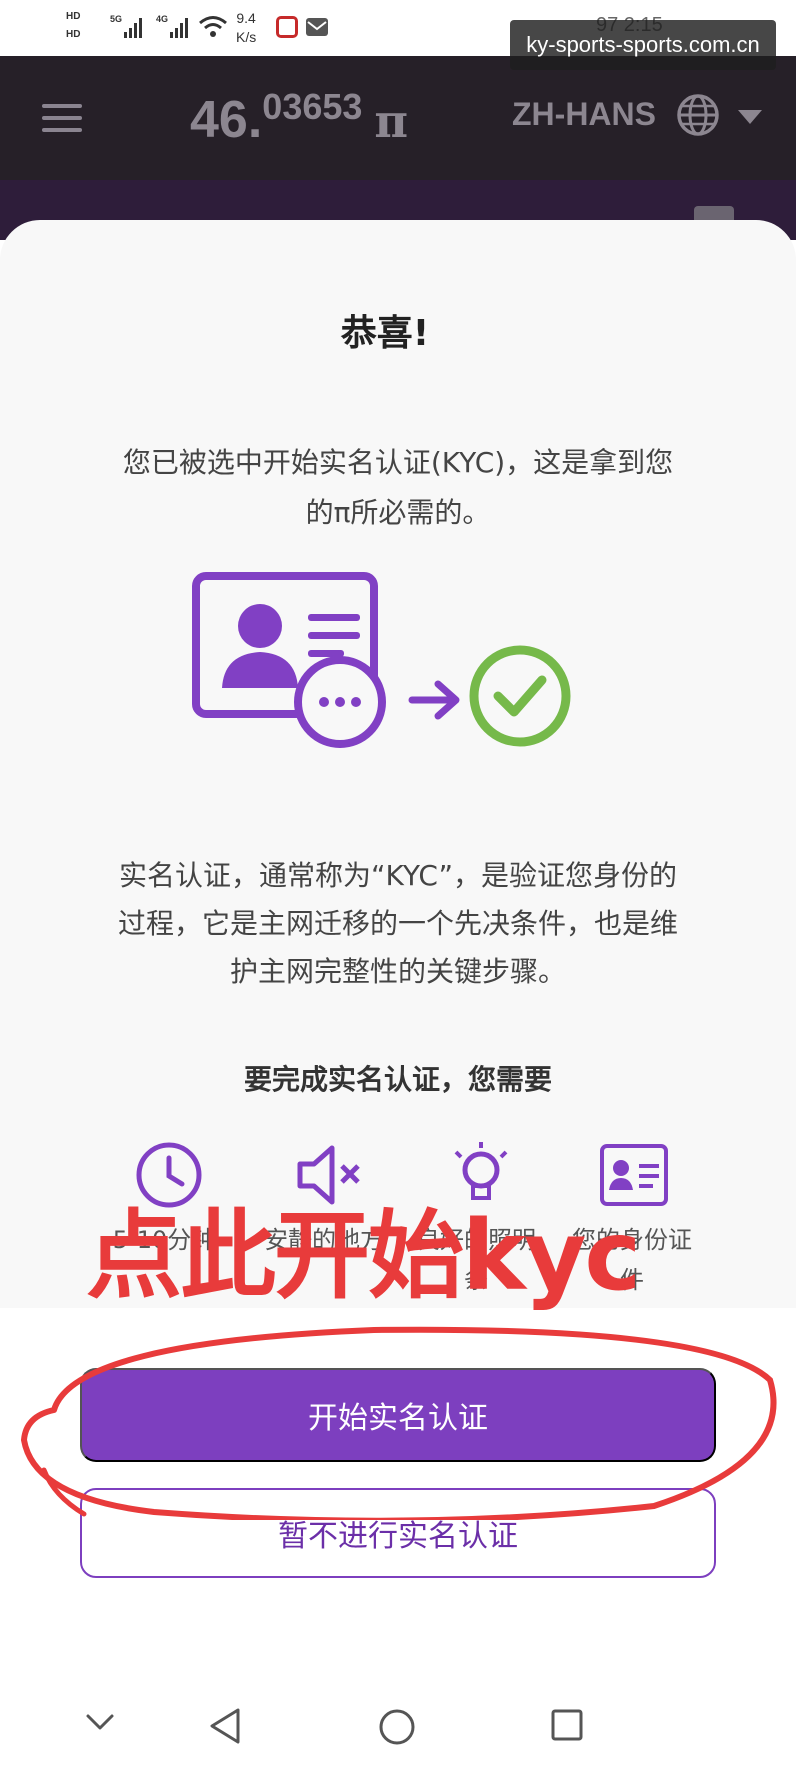 The image size is (796, 1771). What do you see at coordinates (225, 1726) in the screenshot?
I see `back-icon` at bounding box center [225, 1726].